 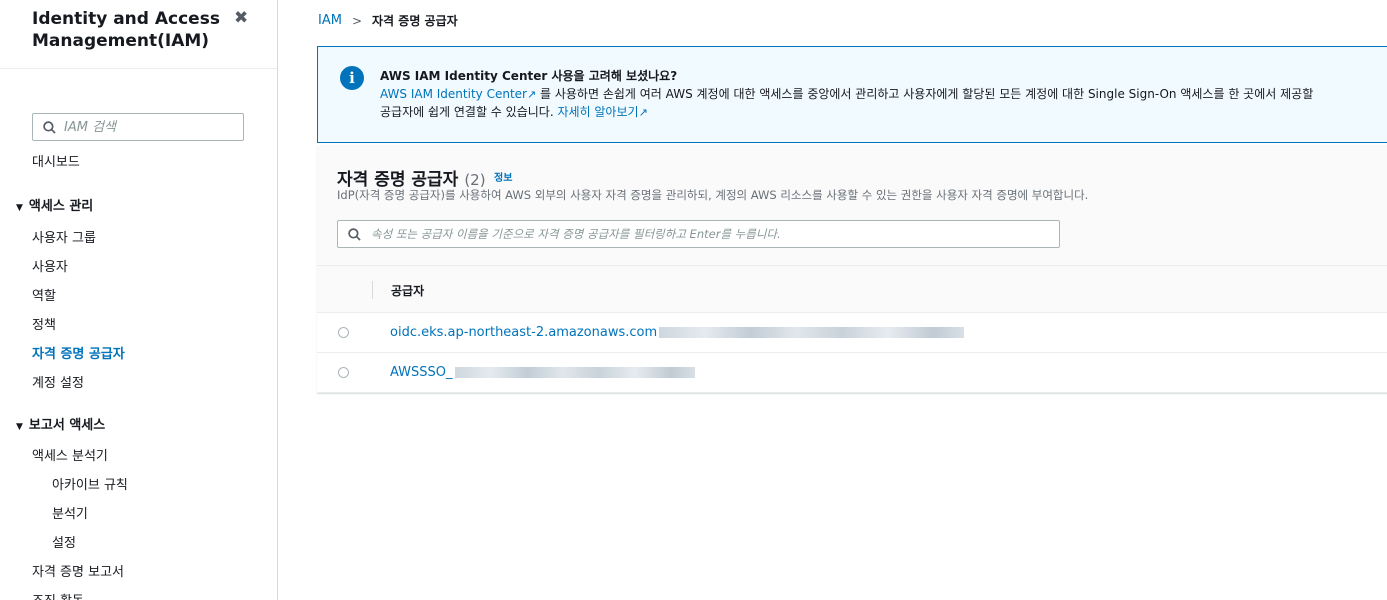 I want to click on provider-name: AWSSSO_, so click(x=421, y=372).